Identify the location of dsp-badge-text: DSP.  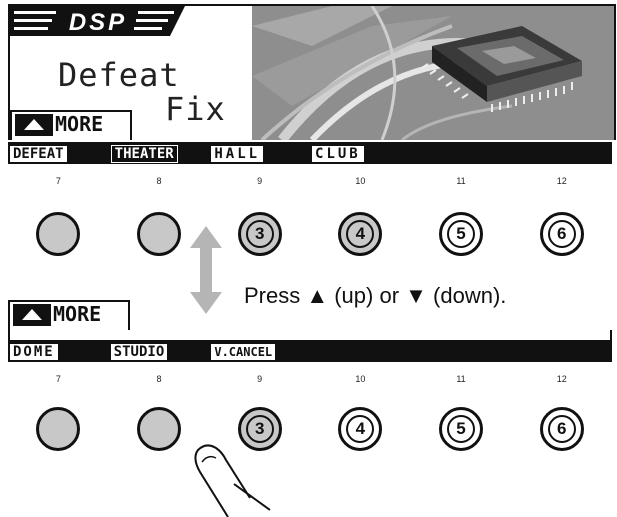
(98, 22).